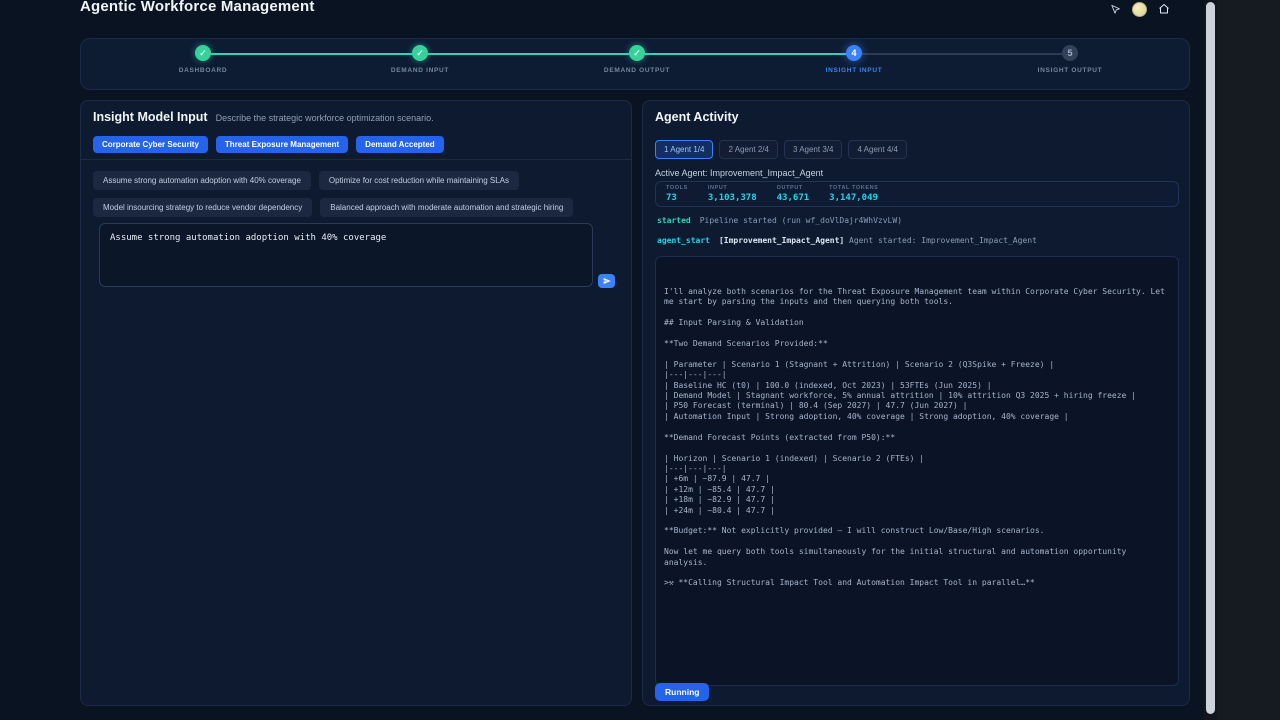 This screenshot has height=720, width=1280. I want to click on context-pill-organization: Corporate Cyber Security, so click(150, 144).